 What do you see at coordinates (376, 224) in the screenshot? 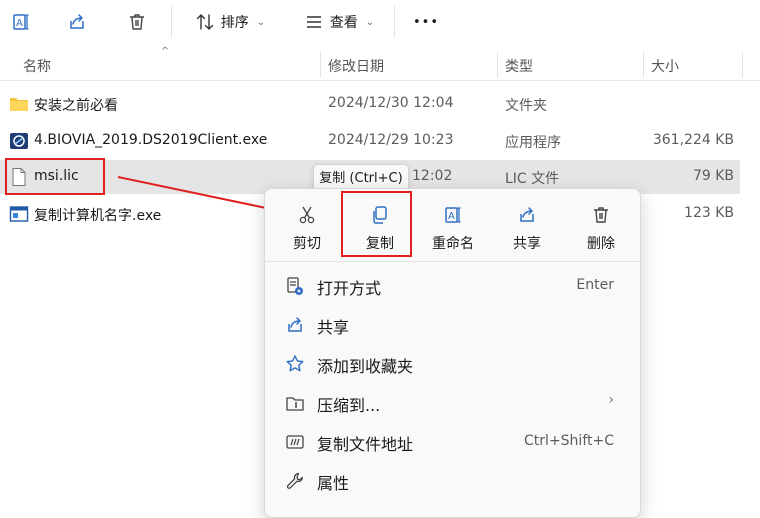
I see `annotation-highlight-copy` at bounding box center [376, 224].